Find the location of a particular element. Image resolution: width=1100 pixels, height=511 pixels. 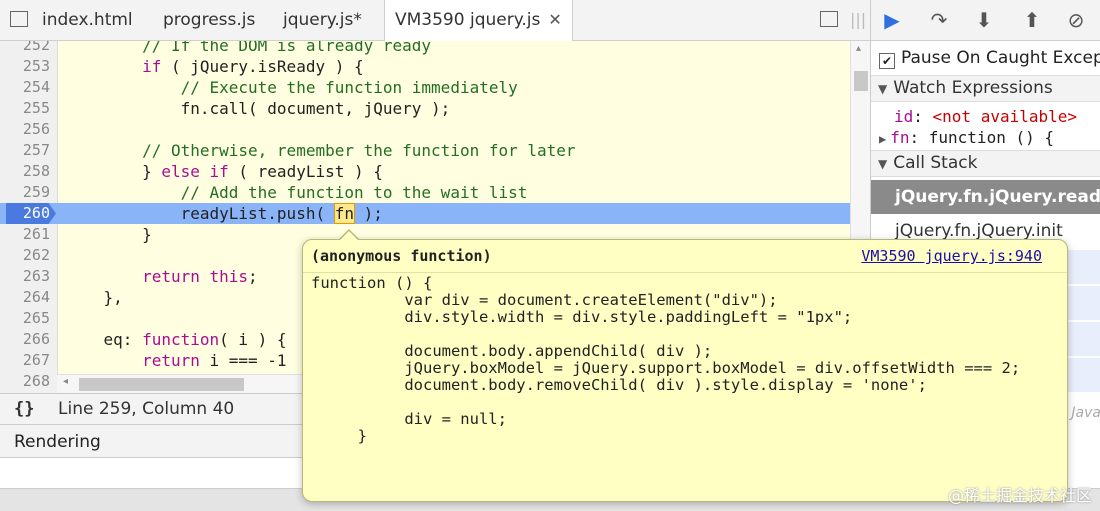

horizontal-scroll-thumb is located at coordinates (161, 384).